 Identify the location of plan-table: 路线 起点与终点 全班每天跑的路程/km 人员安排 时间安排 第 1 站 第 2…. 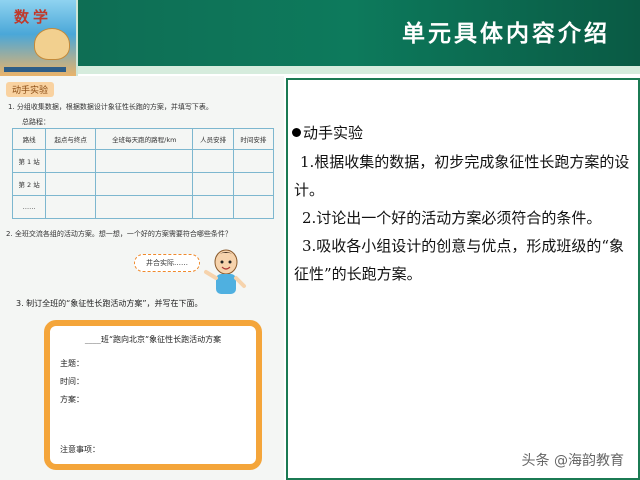
(143, 173).